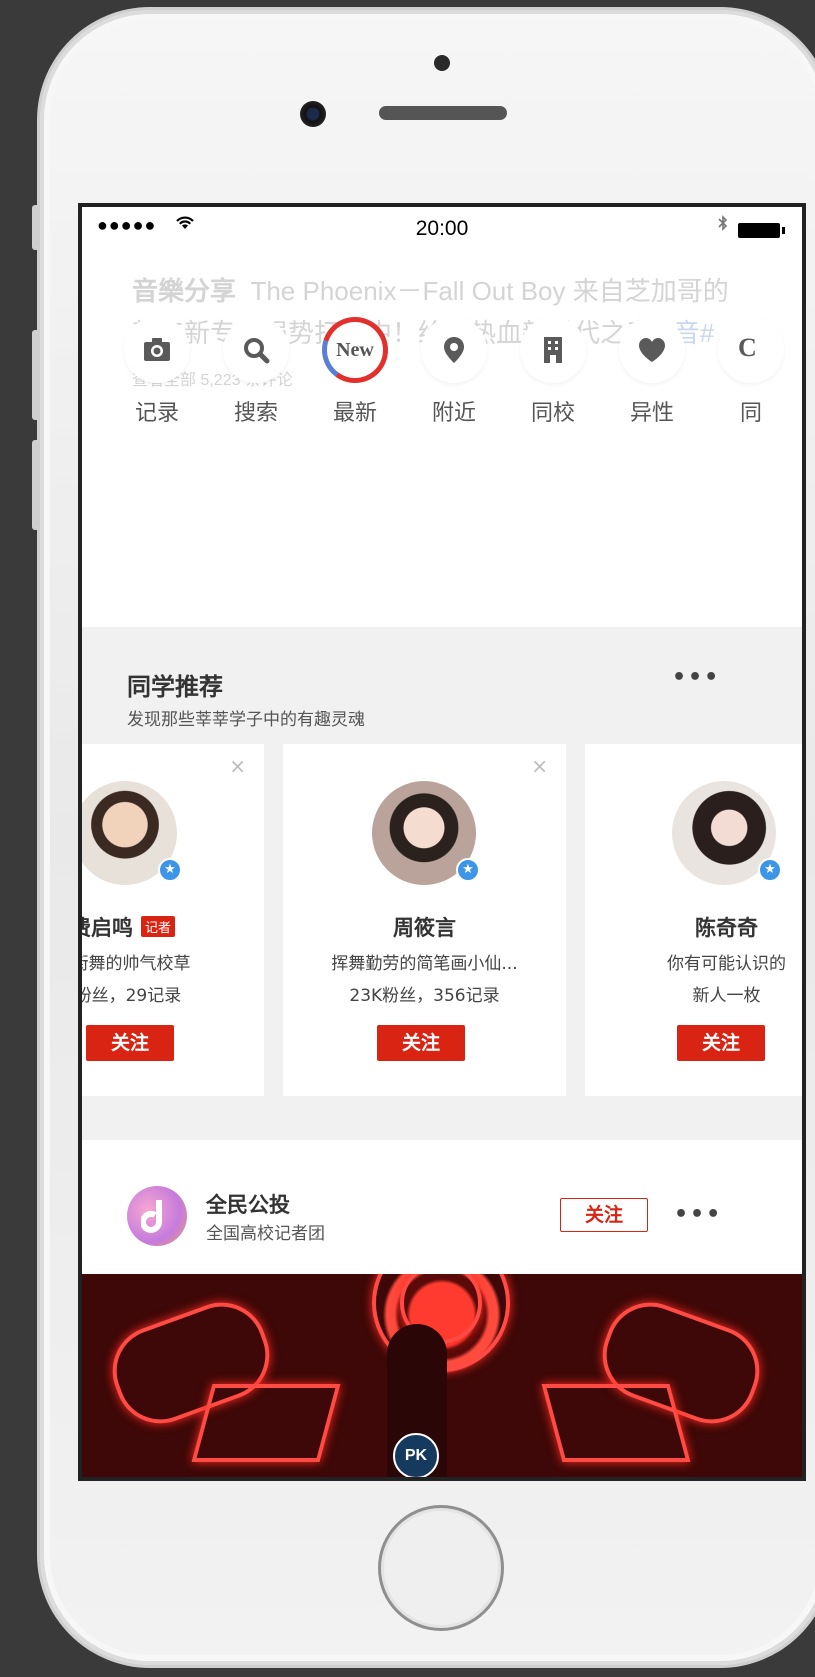 The width and height of the screenshot is (815, 1677). I want to click on volume-down-button, so click(36, 485).